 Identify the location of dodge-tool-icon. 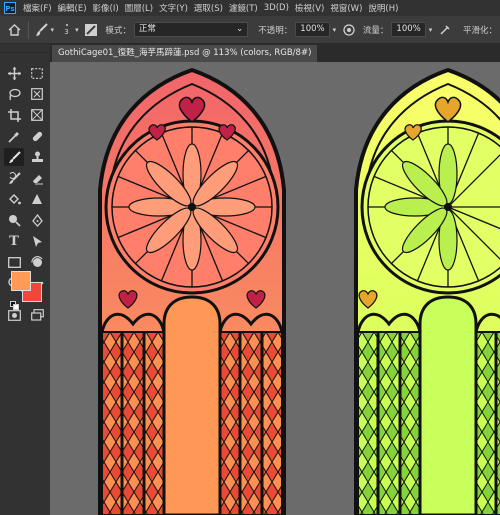
(14, 220).